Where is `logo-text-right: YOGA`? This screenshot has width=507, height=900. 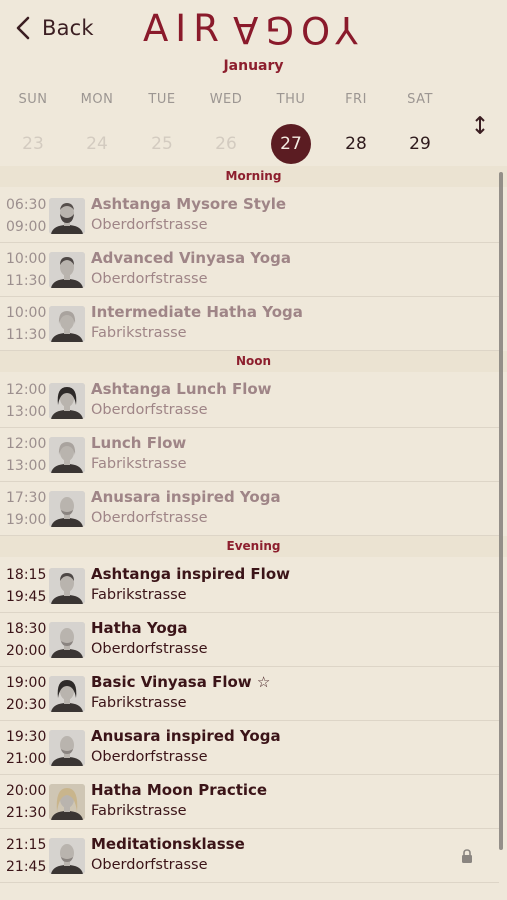
logo-text-right: YOGA is located at coordinates (291, 29).